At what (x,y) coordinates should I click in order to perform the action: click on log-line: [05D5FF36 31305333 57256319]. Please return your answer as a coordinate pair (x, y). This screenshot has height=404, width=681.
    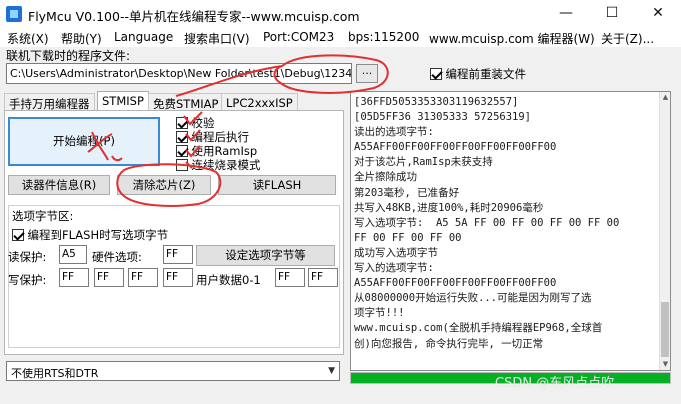
    Looking at the image, I should click on (443, 117).